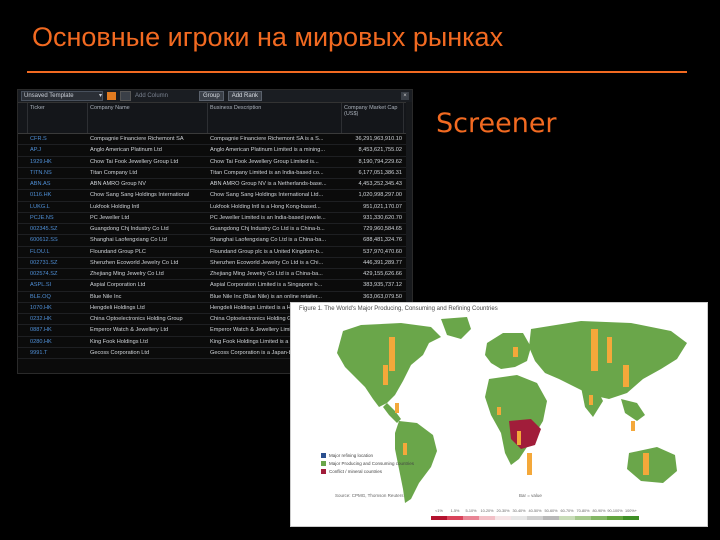 This screenshot has width=720, height=540. Describe the element at coordinates (503, 511) in the screenshot. I see `scale-label: 20-30%` at that location.